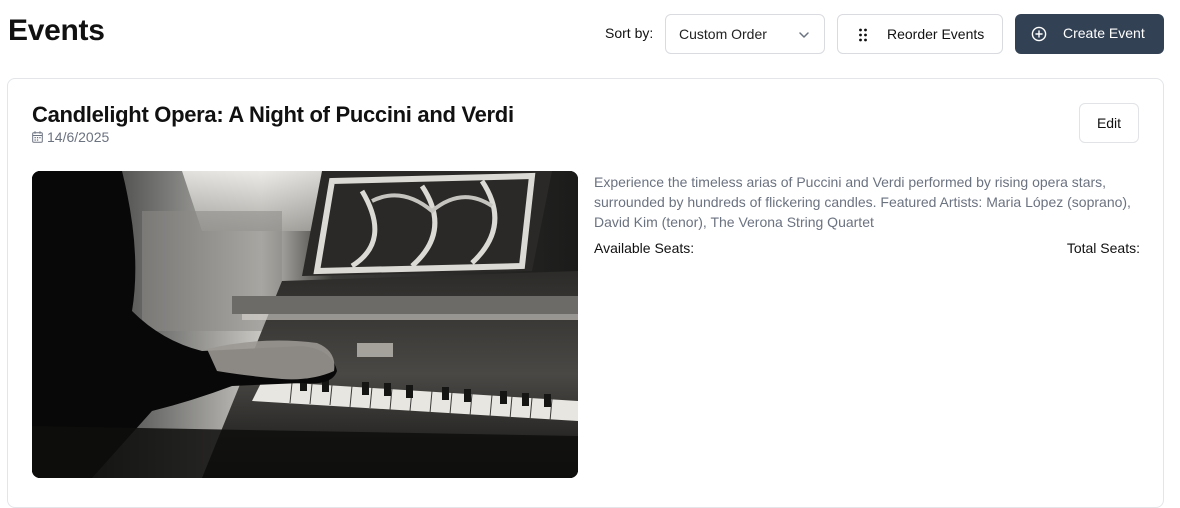  Describe the element at coordinates (723, 34) in the screenshot. I see `sort-select-value: Custom Order` at that location.